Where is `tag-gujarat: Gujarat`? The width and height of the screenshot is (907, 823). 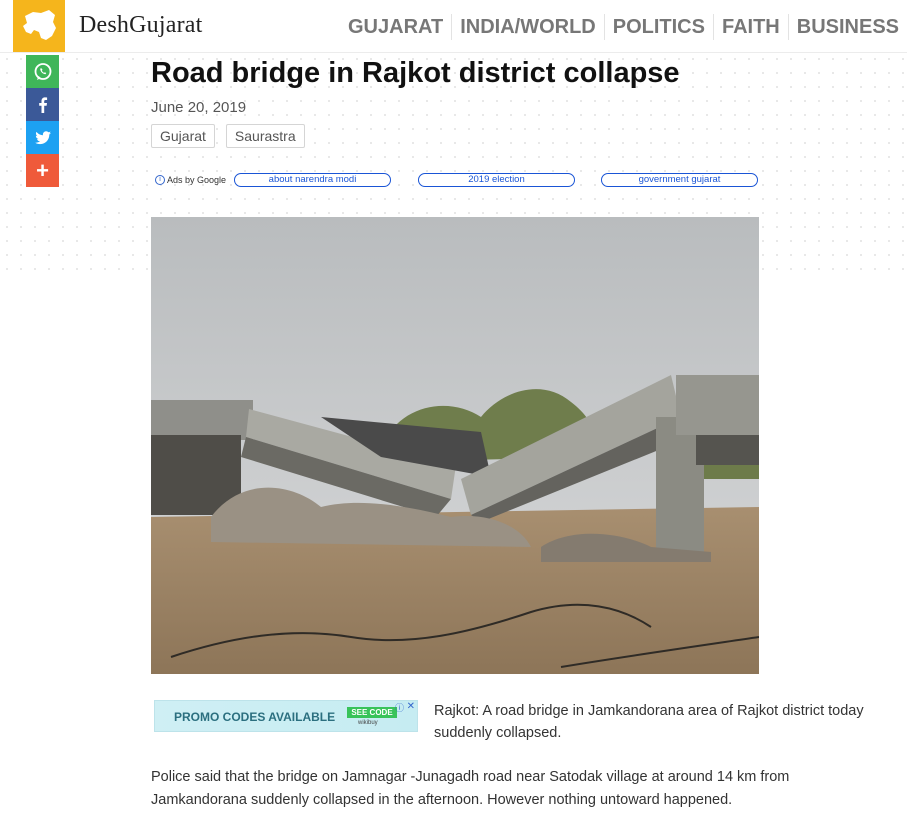 tag-gujarat: Gujarat is located at coordinates (183, 136).